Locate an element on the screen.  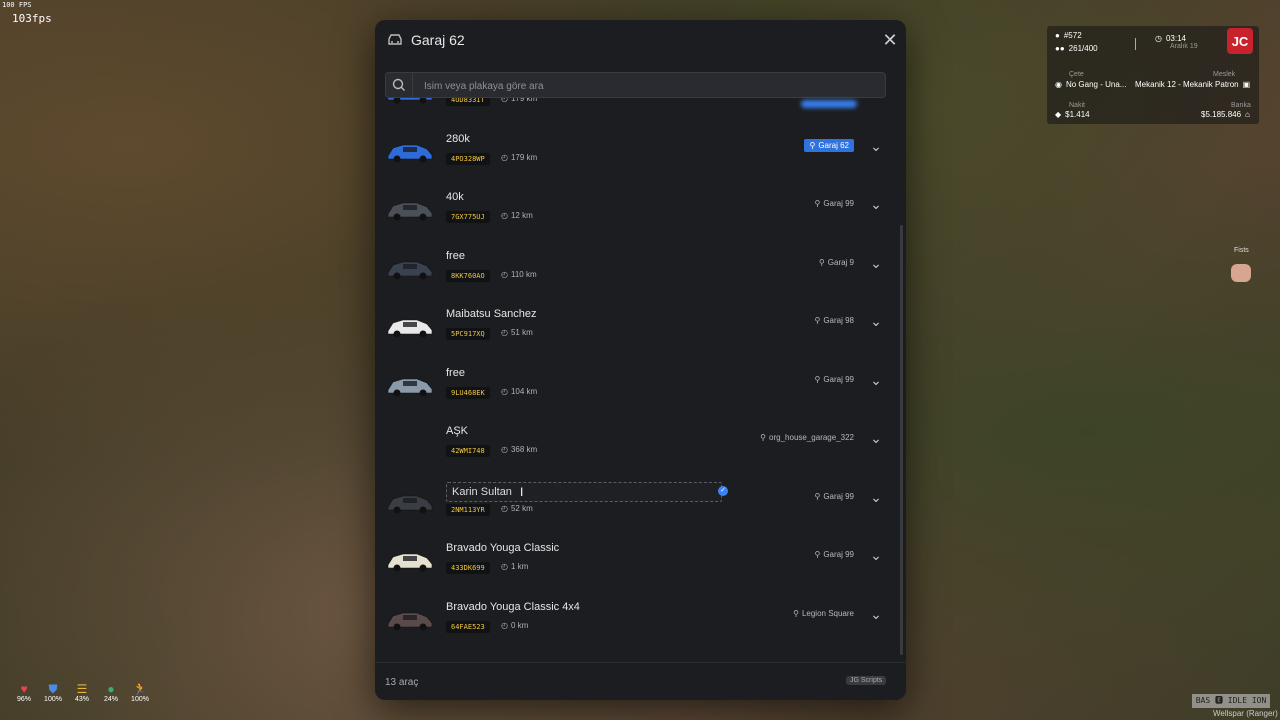
vehicle-subtitle: Wellspar (Ranger) is located at coordinates (1245, 713).